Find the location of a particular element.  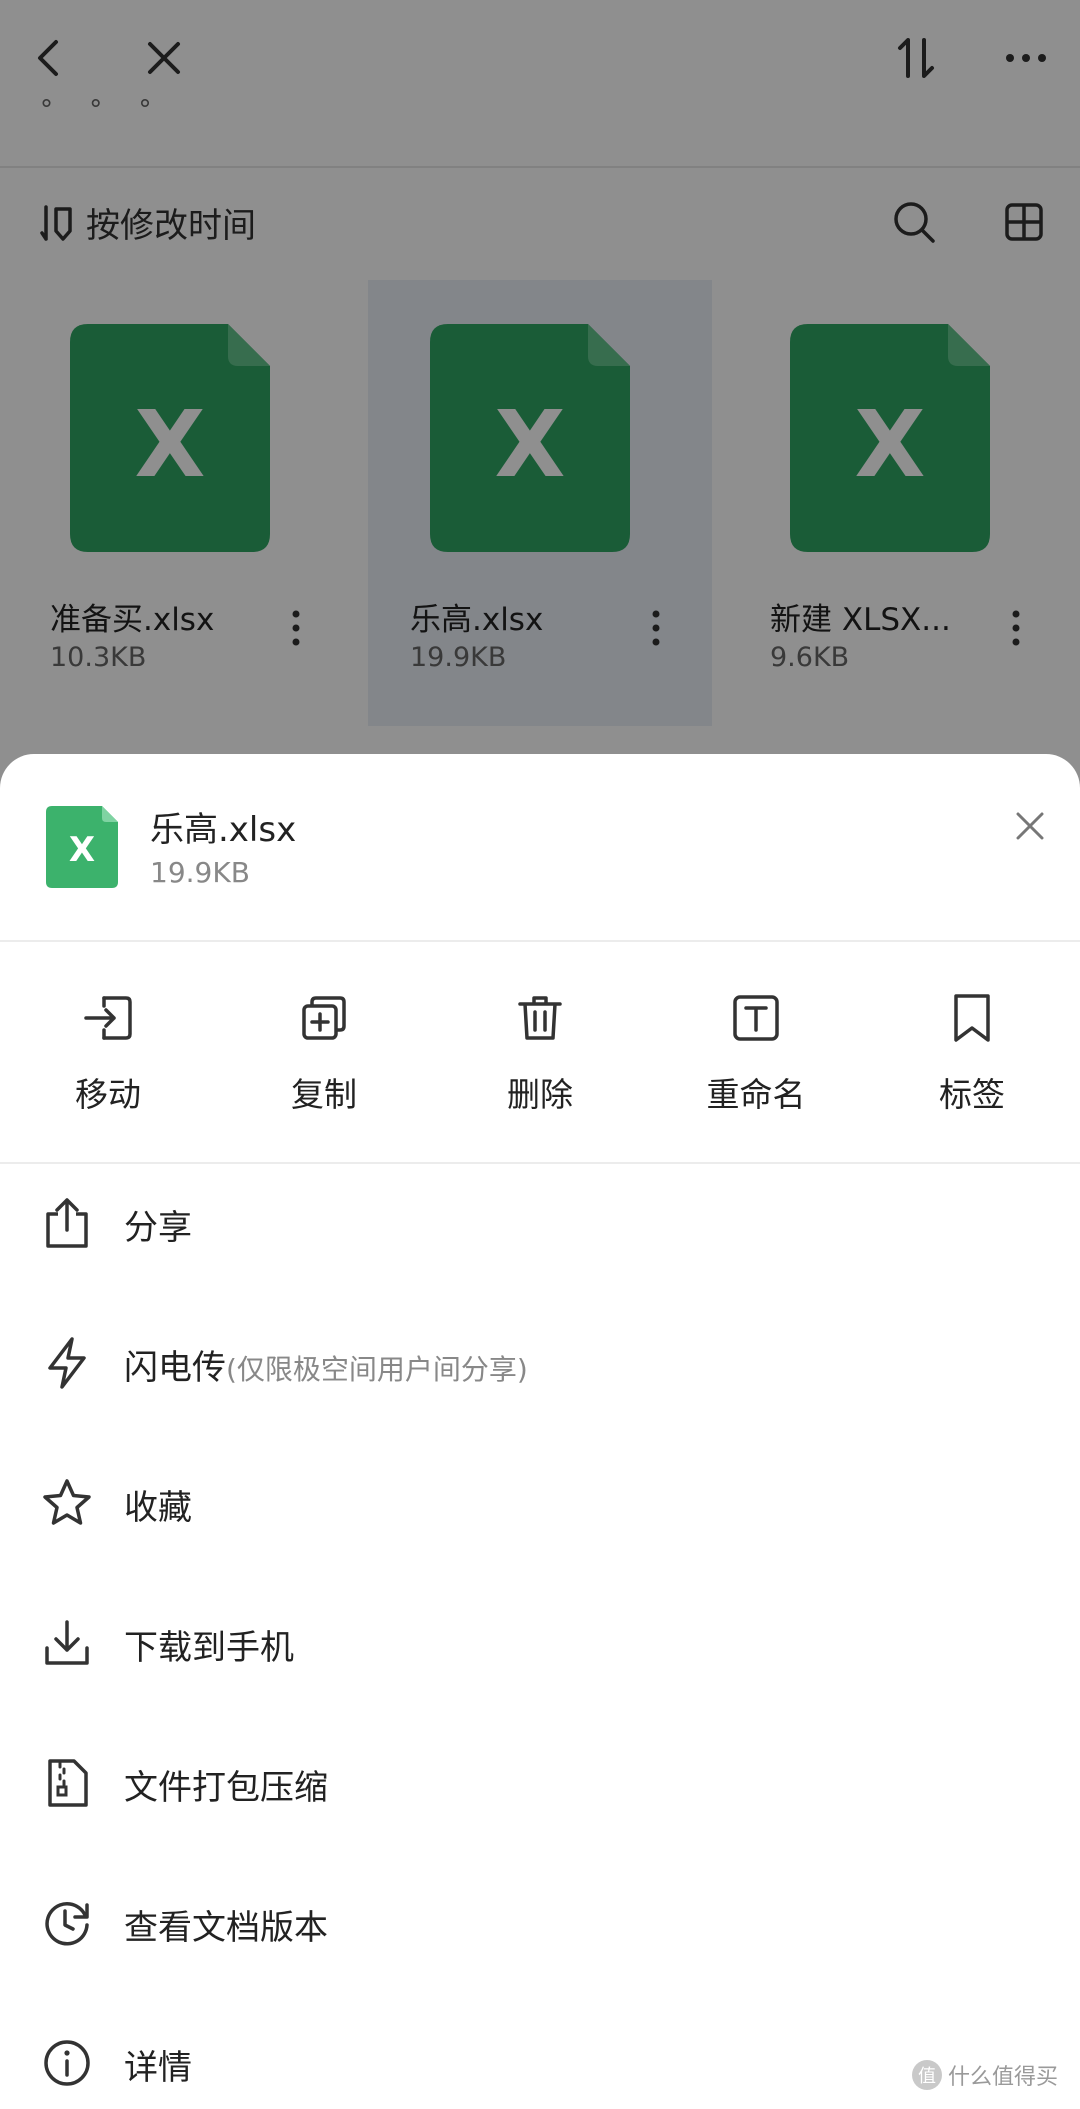

watermark-logo: 值 is located at coordinates (926, 2075).